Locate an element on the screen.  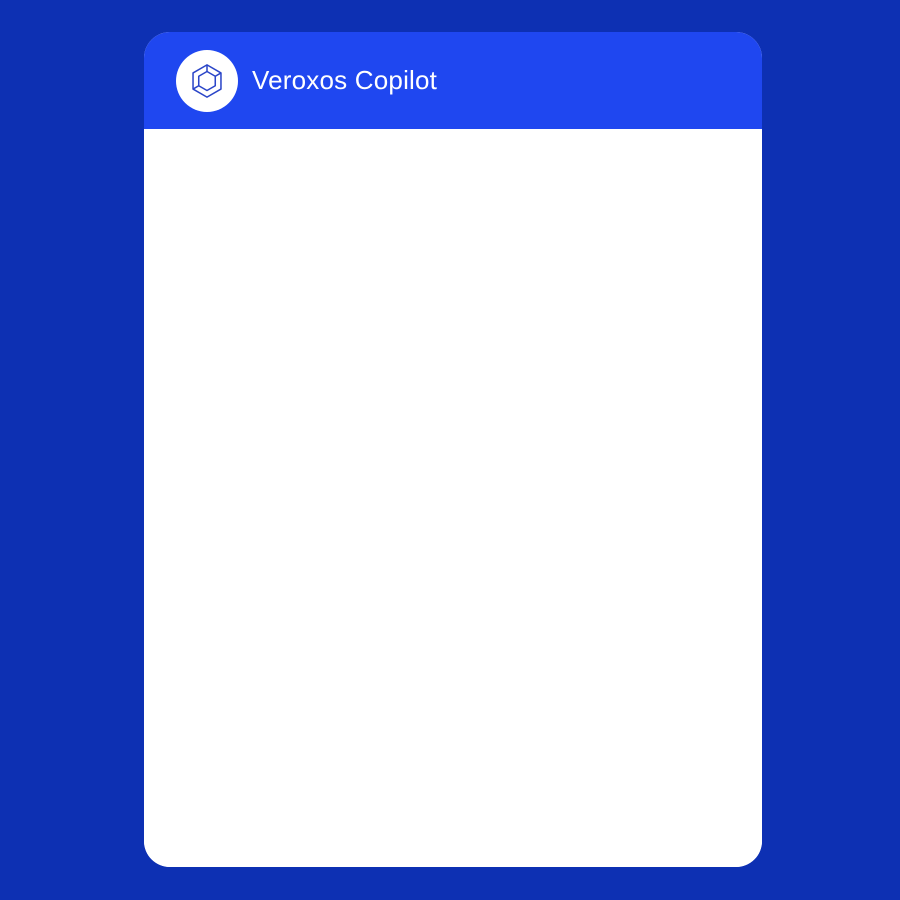
avatar is located at coordinates (207, 80).